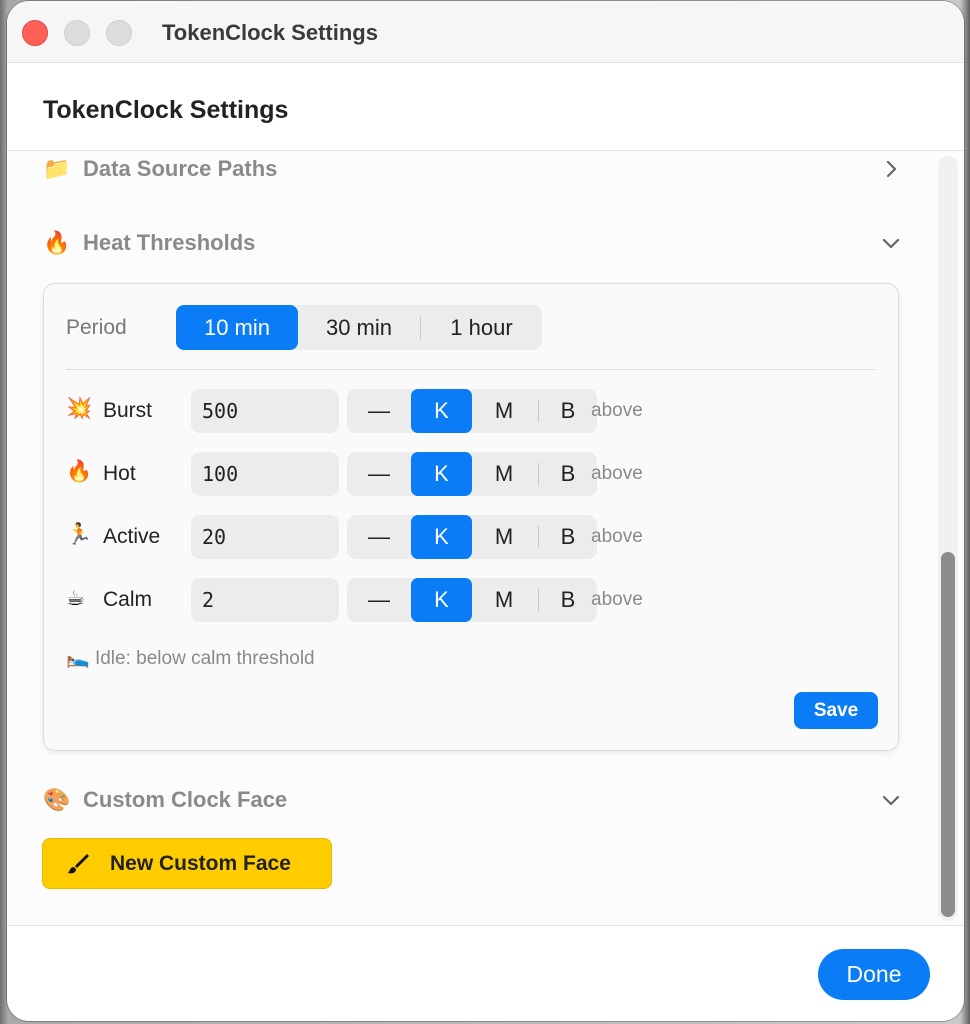 This screenshot has width=970, height=1024. What do you see at coordinates (169, 242) in the screenshot?
I see `section-heat-label: Heat Thresholds` at bounding box center [169, 242].